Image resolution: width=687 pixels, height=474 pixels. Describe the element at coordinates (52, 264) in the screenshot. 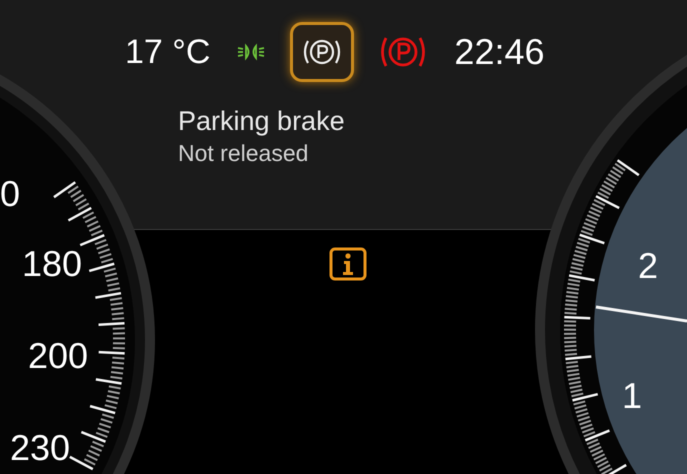

I see `speed-label: 180` at that location.